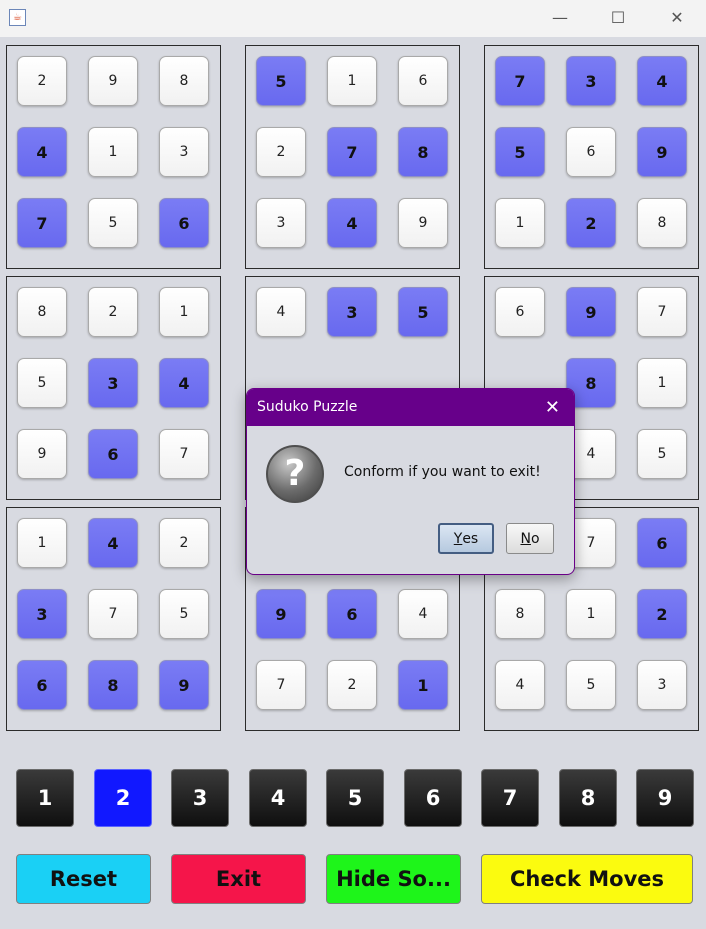 The width and height of the screenshot is (706, 929). Describe the element at coordinates (470, 538) in the screenshot. I see `yes-label-rest: es` at that location.